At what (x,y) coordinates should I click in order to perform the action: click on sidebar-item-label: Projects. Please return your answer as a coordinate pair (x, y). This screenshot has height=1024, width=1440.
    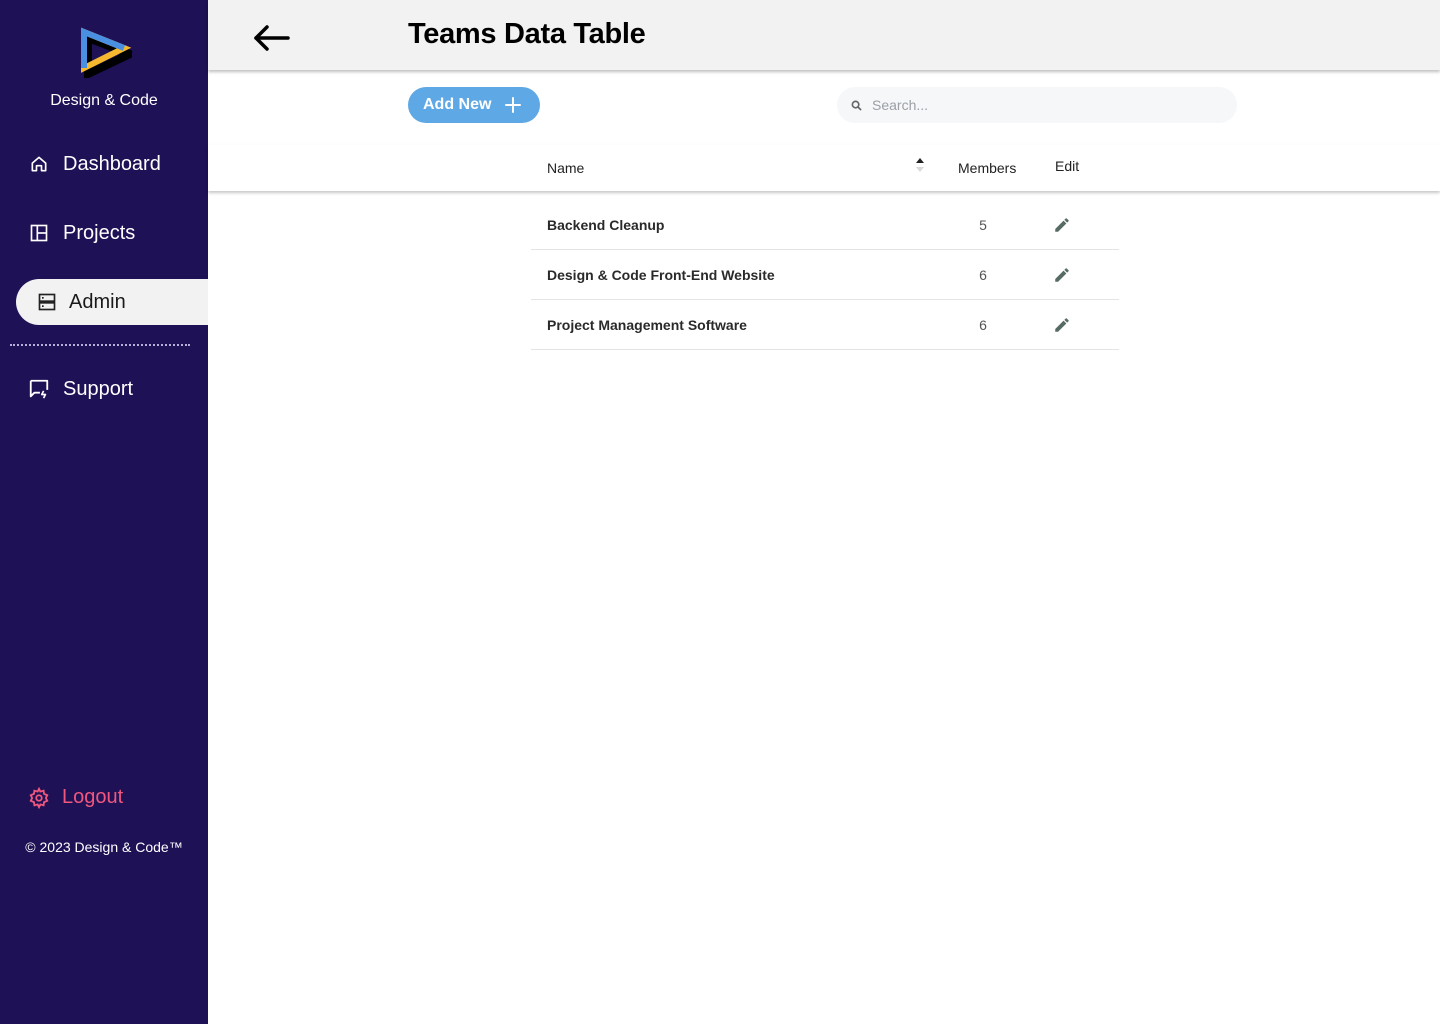
    Looking at the image, I should click on (99, 232).